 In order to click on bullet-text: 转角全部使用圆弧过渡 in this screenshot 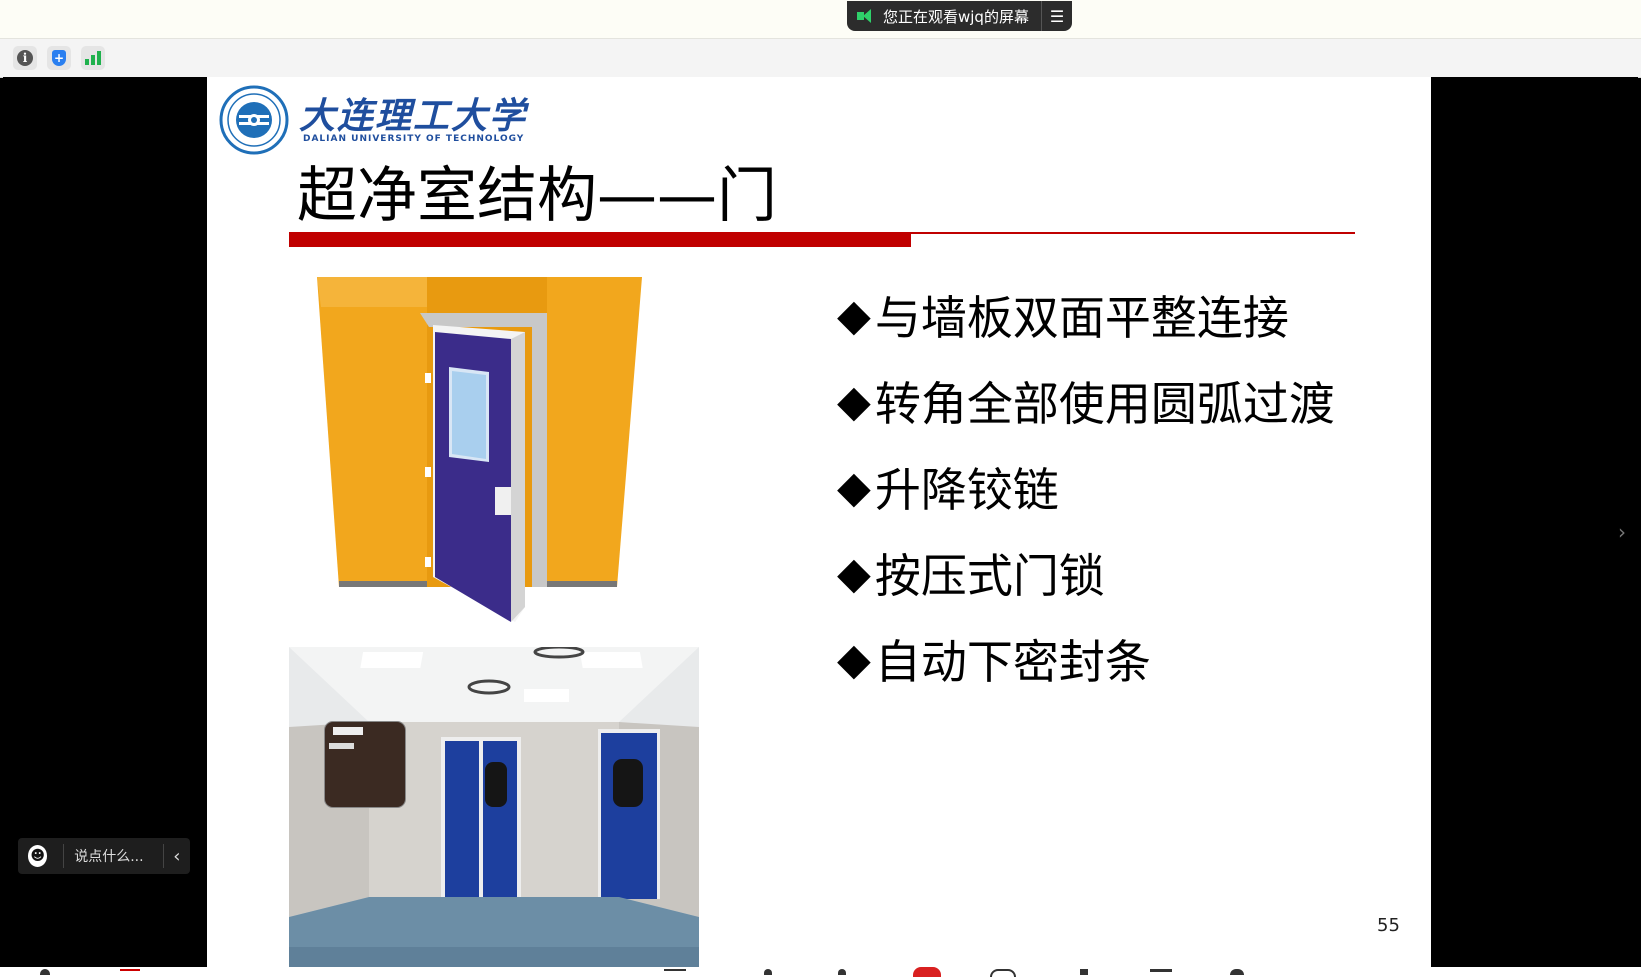, I will do `click(1104, 404)`.